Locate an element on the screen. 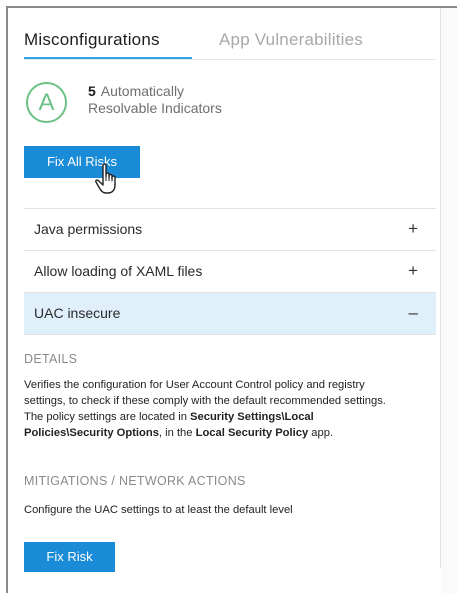  indicator-java-permissions: Java permissions + is located at coordinates (230, 229).